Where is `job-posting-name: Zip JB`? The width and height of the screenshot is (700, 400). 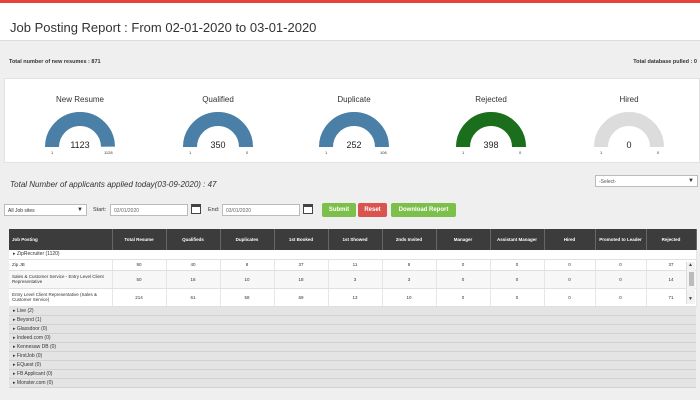
job-posting-name: Zip JB is located at coordinates (61, 265).